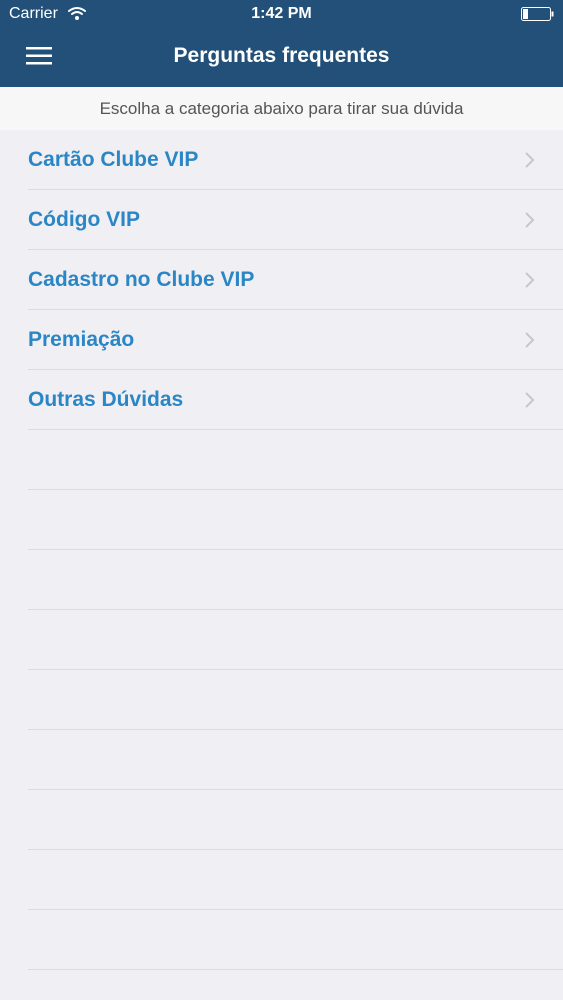 The height and width of the screenshot is (1000, 563). Describe the element at coordinates (281, 400) in the screenshot. I see `category-item-outras-duvidas: Outras Dúvidas` at that location.